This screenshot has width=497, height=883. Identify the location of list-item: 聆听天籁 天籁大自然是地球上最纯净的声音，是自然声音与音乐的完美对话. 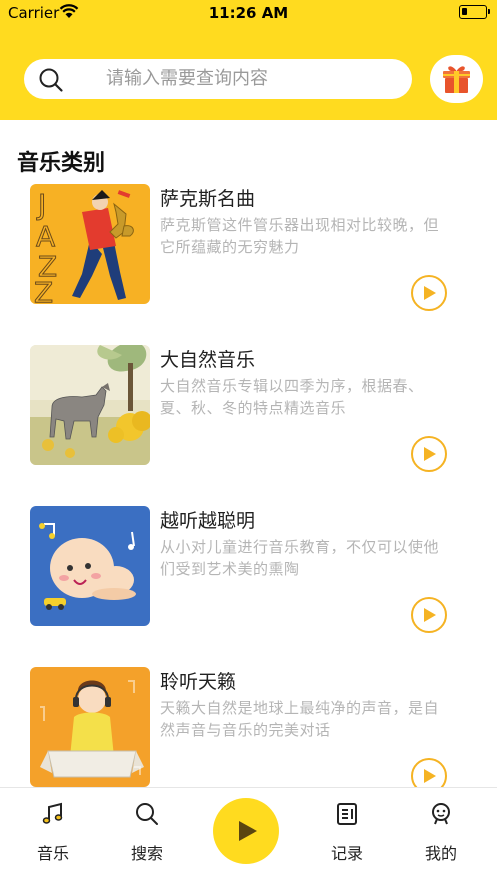
(248, 725).